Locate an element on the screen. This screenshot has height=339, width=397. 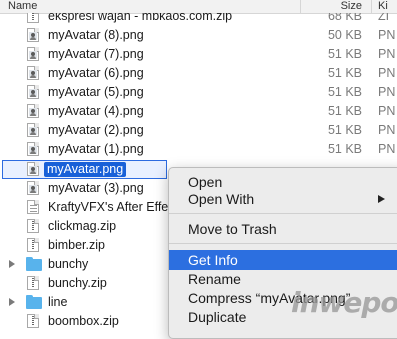
file-row-ekspresi-wajah-zip: ekspresi wajah - mbkaos.com.zip 68 KB ZI is located at coordinates (198, 19).